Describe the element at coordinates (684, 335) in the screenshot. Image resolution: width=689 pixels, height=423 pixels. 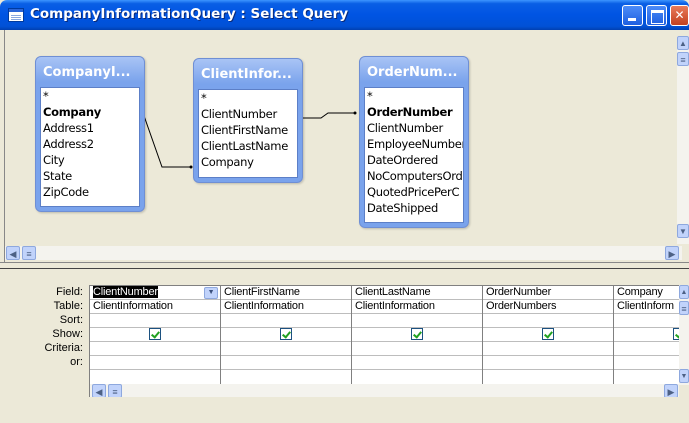
I see `grid-vertical-scrollbar: ▲ ≡ ▼` at that location.